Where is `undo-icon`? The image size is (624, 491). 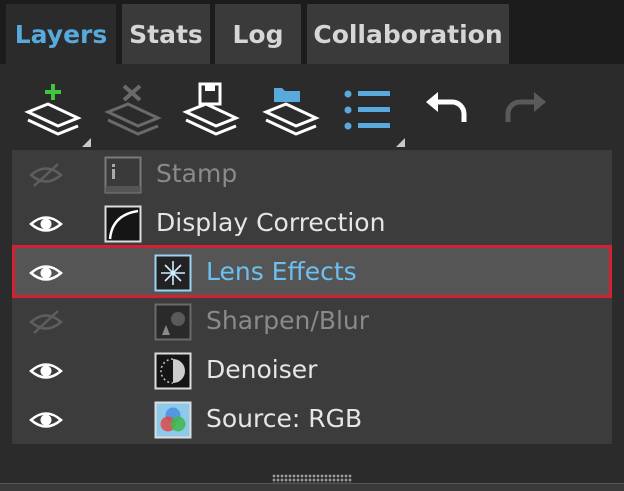 undo-icon is located at coordinates (446, 107).